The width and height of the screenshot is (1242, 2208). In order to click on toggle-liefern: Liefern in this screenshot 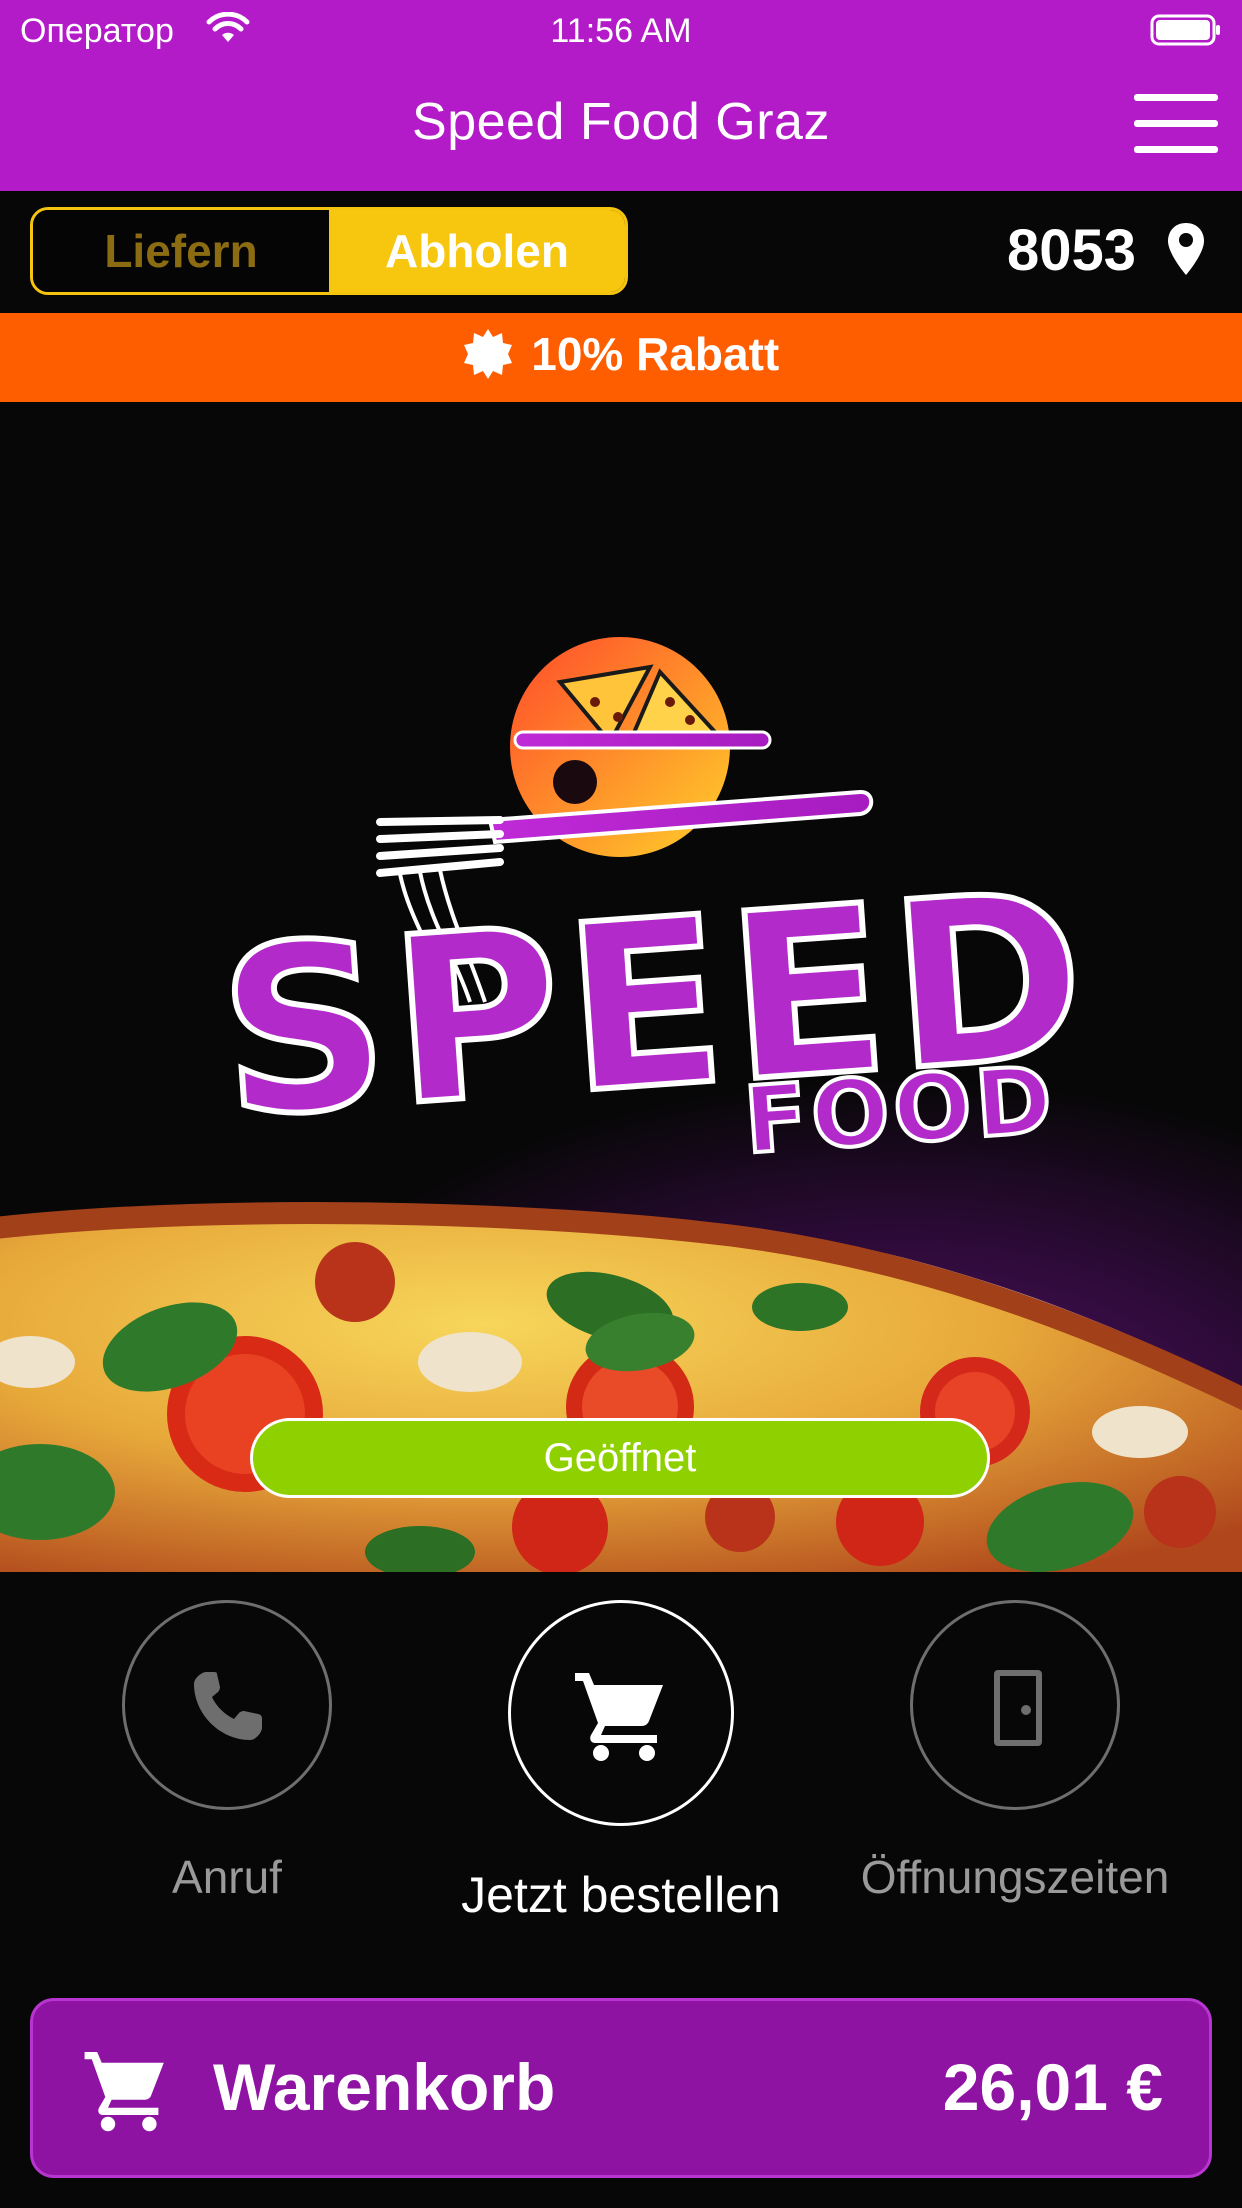, I will do `click(181, 251)`.